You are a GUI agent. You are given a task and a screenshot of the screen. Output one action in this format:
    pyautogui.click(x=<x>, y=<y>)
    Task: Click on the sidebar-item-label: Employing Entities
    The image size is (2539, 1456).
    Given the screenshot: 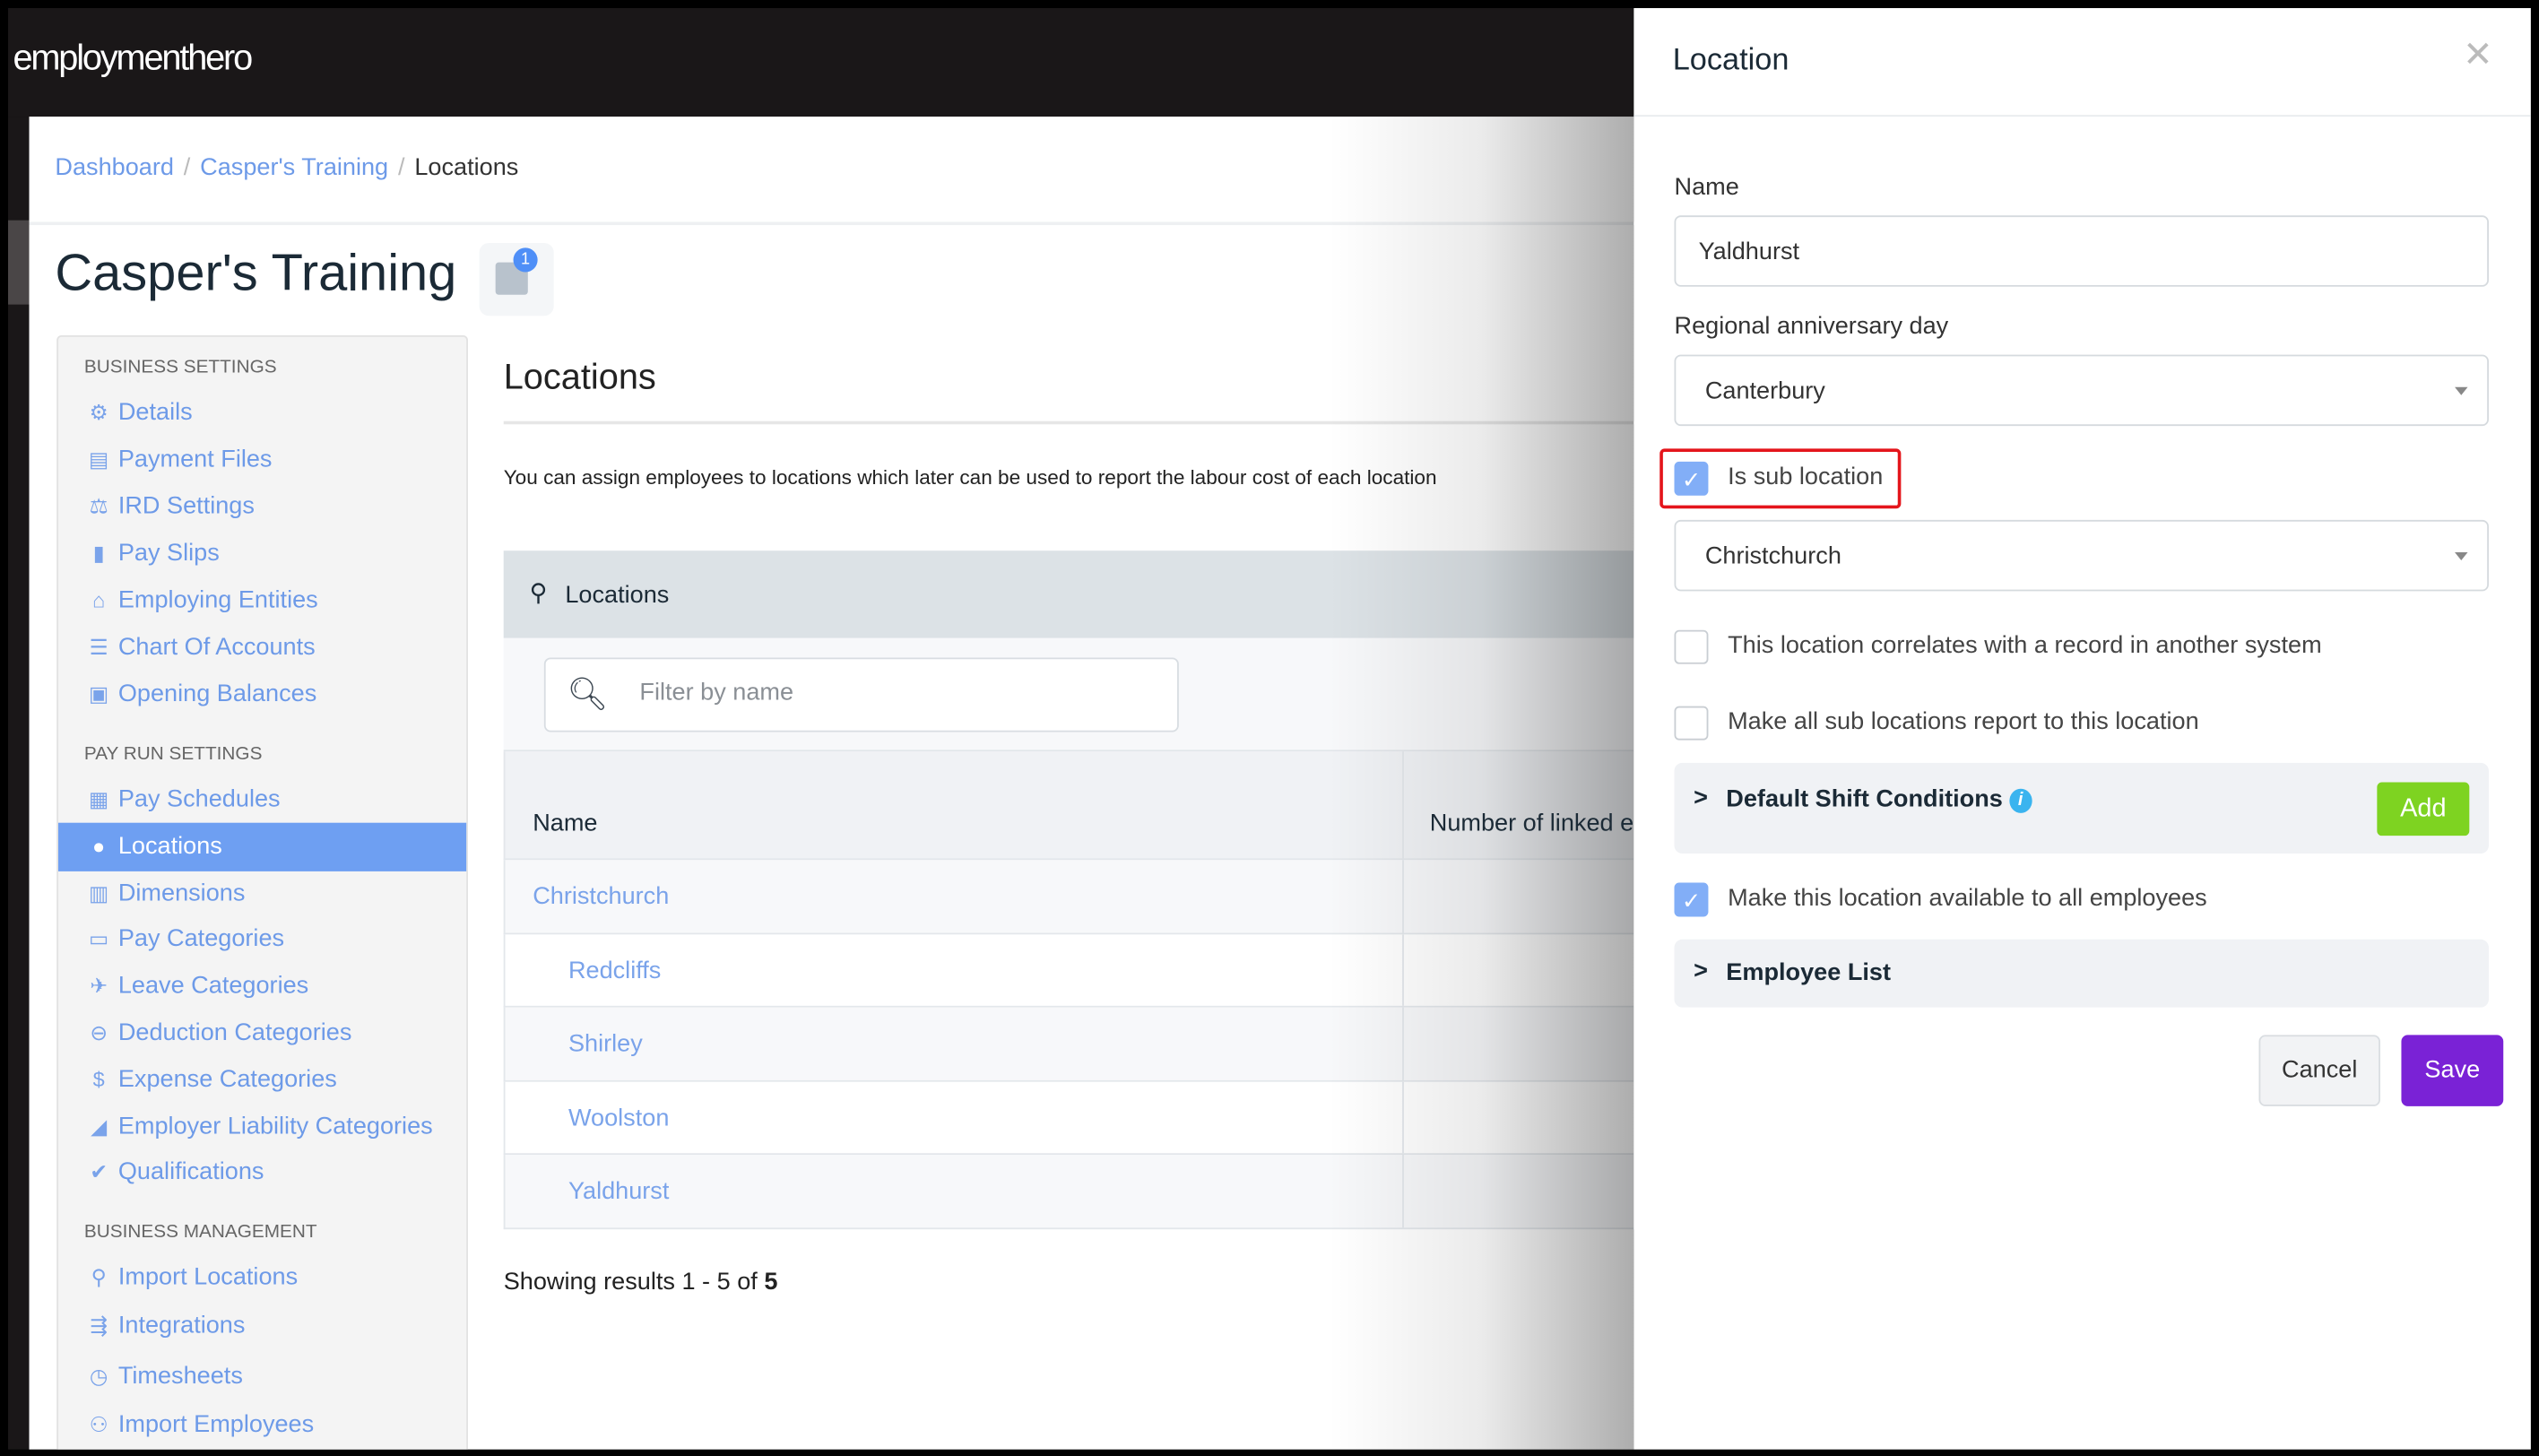 What is the action you would take?
    pyautogui.click(x=217, y=599)
    